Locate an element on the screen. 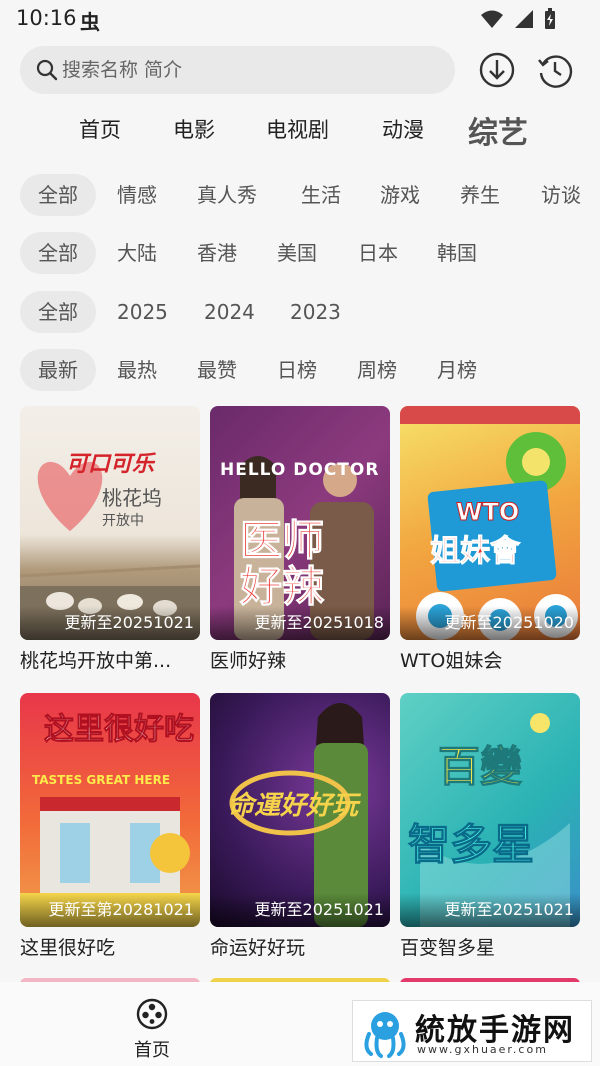 This screenshot has height=1066, width=600. history-icon is located at coordinates (555, 70).